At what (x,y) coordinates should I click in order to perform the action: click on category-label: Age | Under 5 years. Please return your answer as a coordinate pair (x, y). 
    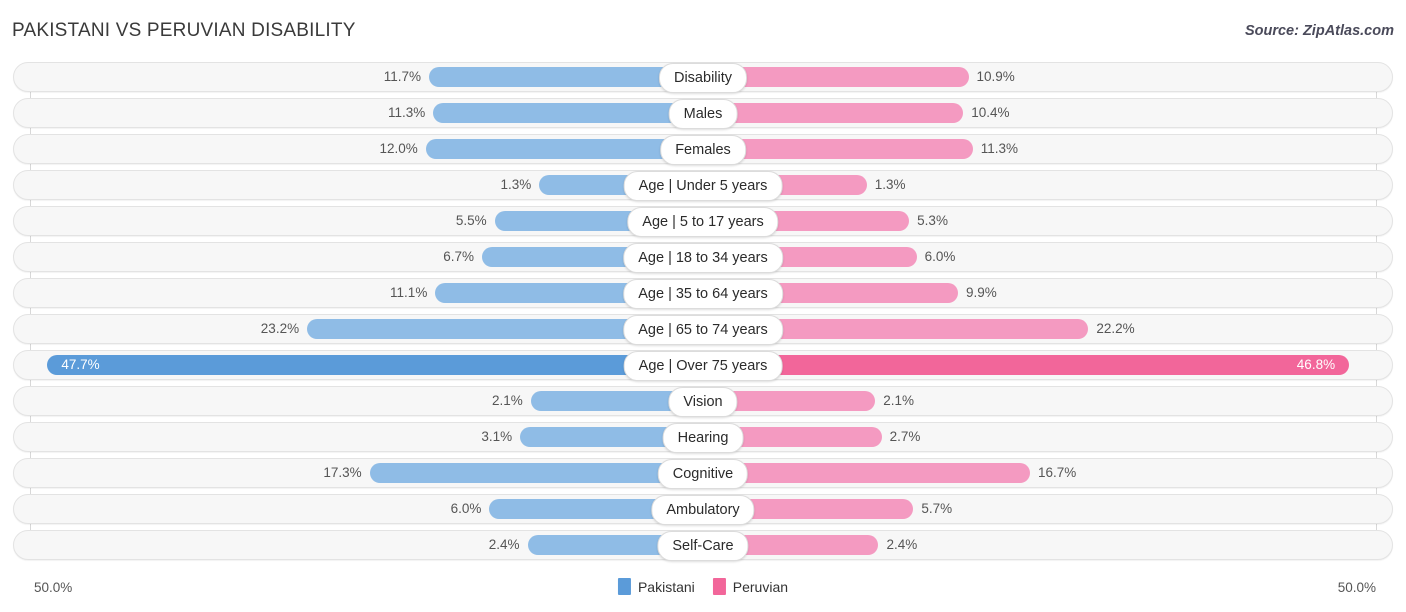
    Looking at the image, I should click on (703, 186).